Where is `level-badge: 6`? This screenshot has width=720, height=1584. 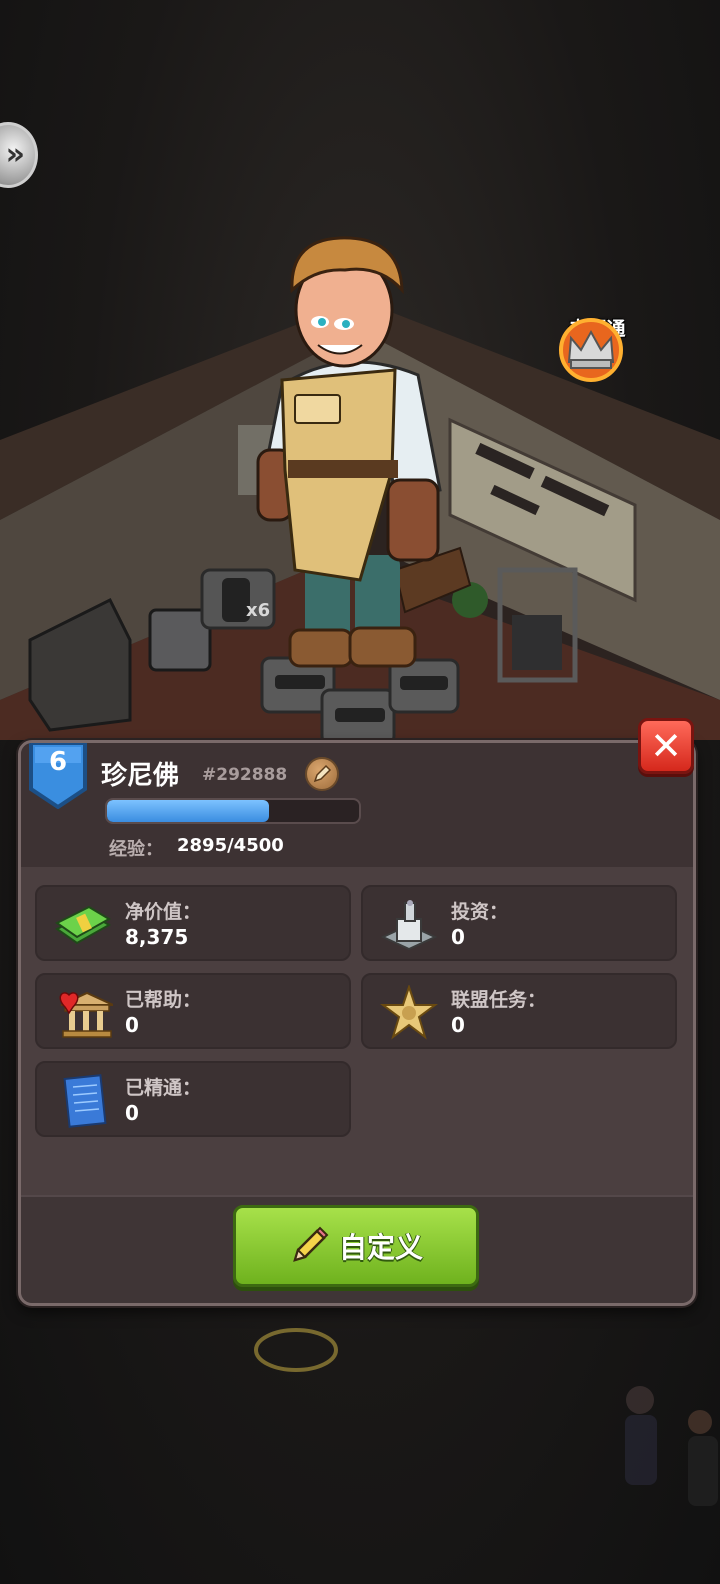
level-badge: 6 is located at coordinates (58, 776).